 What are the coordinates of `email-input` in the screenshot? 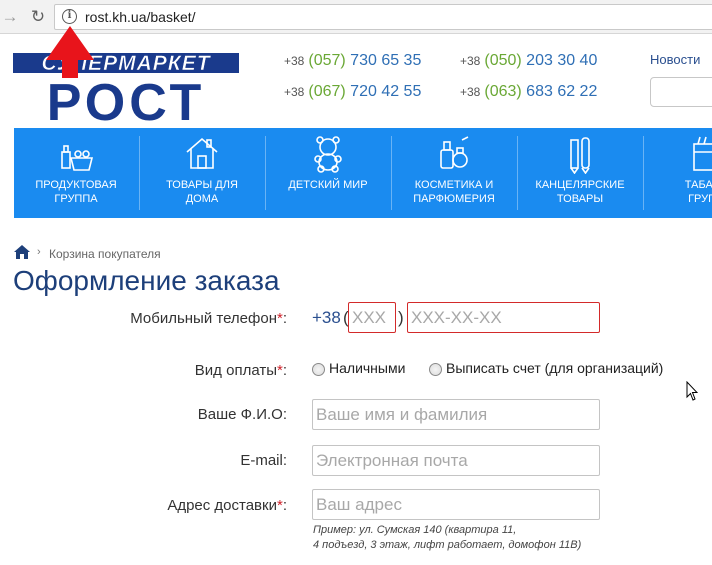 It's located at (456, 460).